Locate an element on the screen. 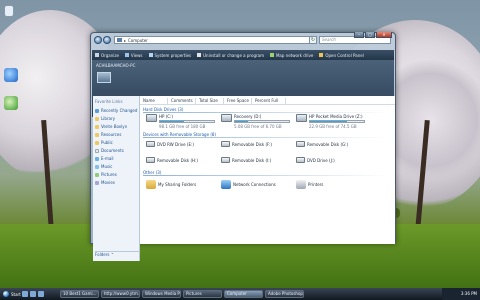 The height and width of the screenshot is (300, 480). recycle-bin-icon is located at coordinates (9, 11).